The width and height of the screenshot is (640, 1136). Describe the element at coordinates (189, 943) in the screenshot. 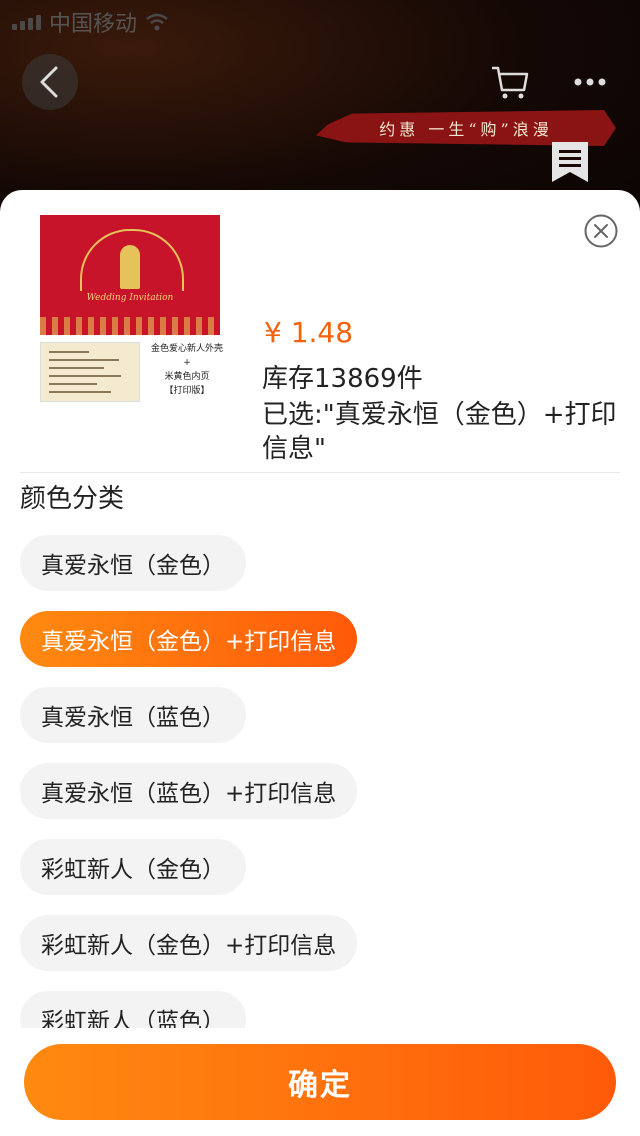

I see `sku-option: 彩虹新人（金色）+打印信息` at that location.